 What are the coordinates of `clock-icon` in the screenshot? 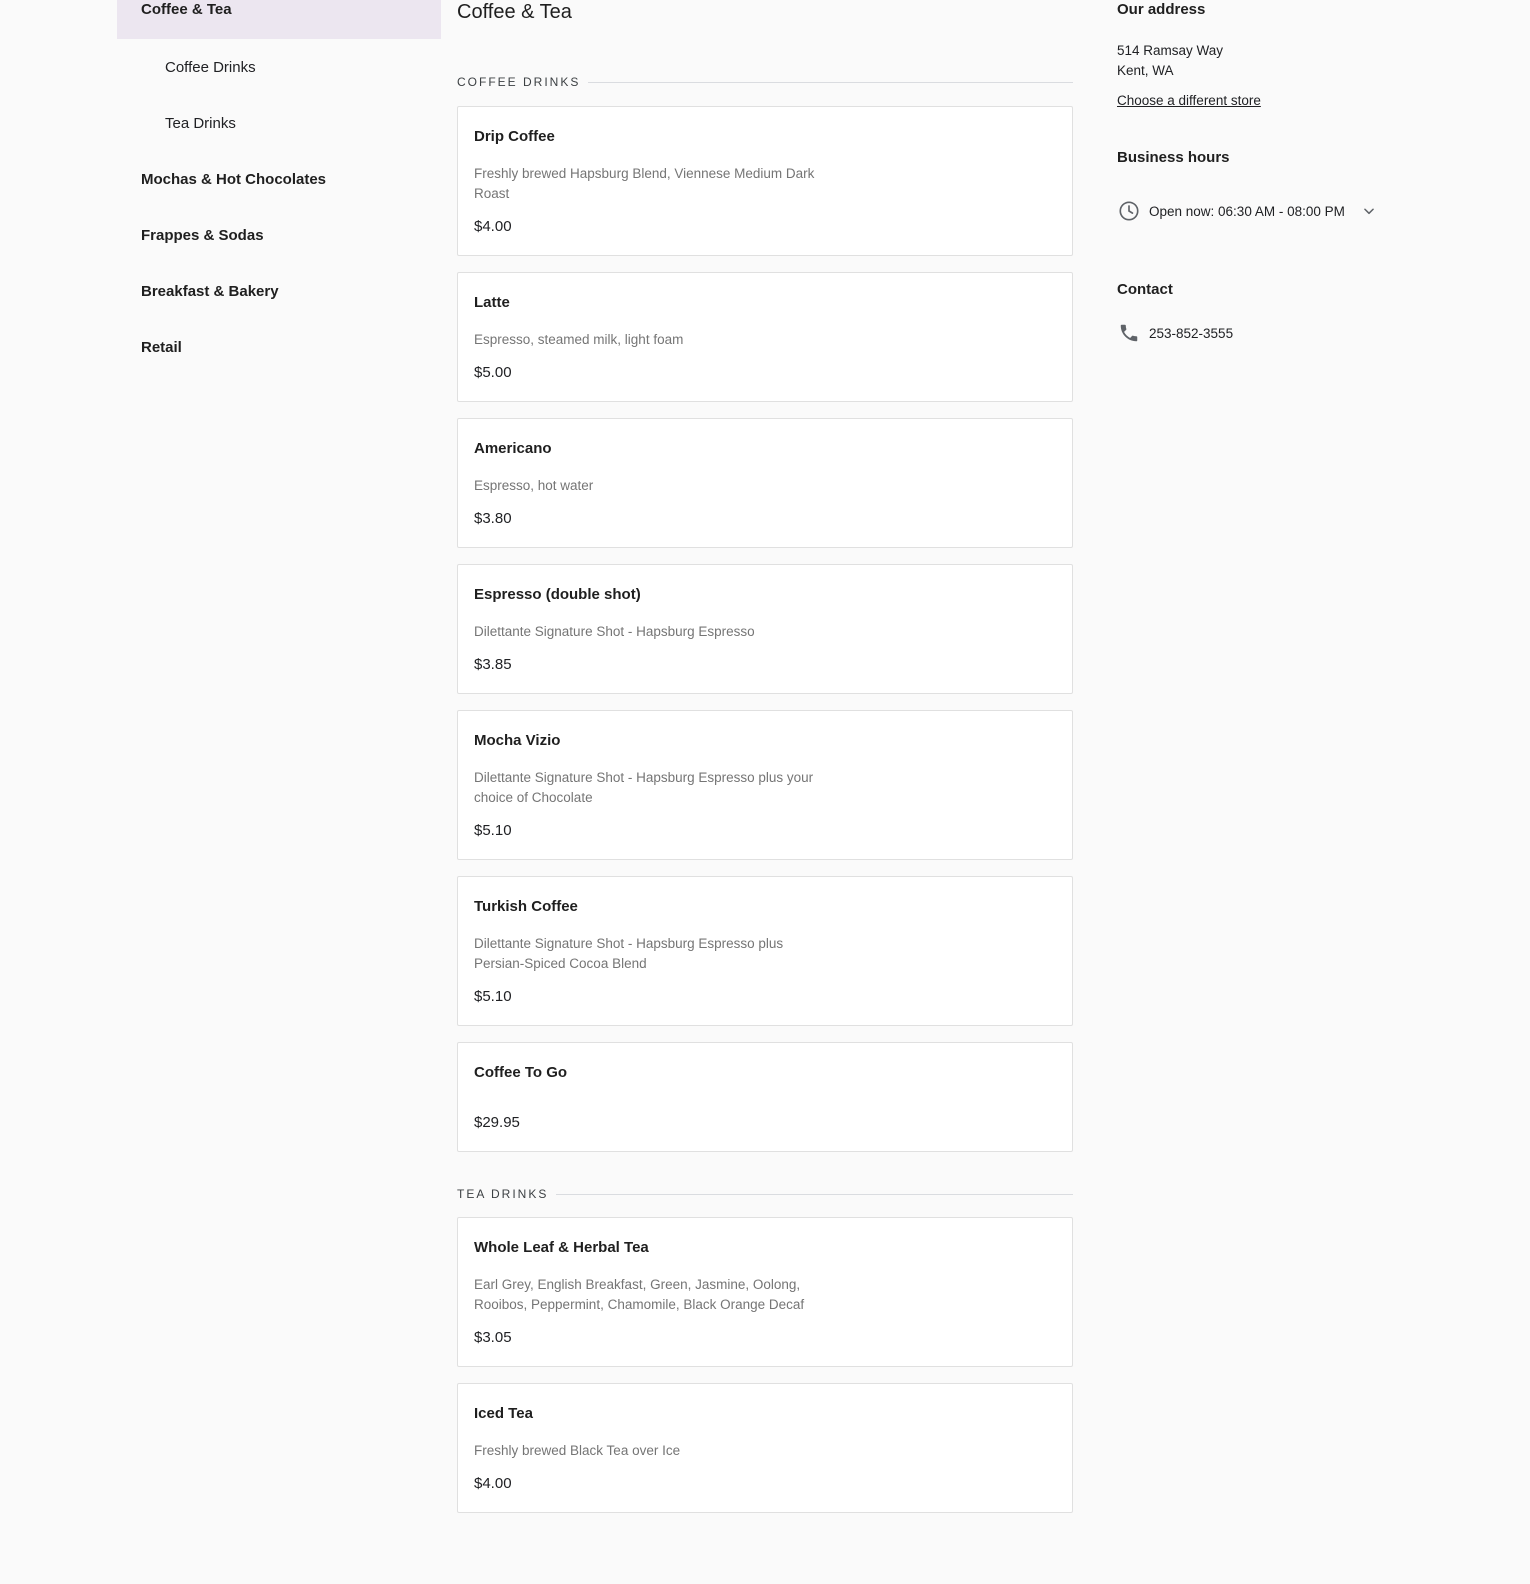 It's located at (1129, 211).